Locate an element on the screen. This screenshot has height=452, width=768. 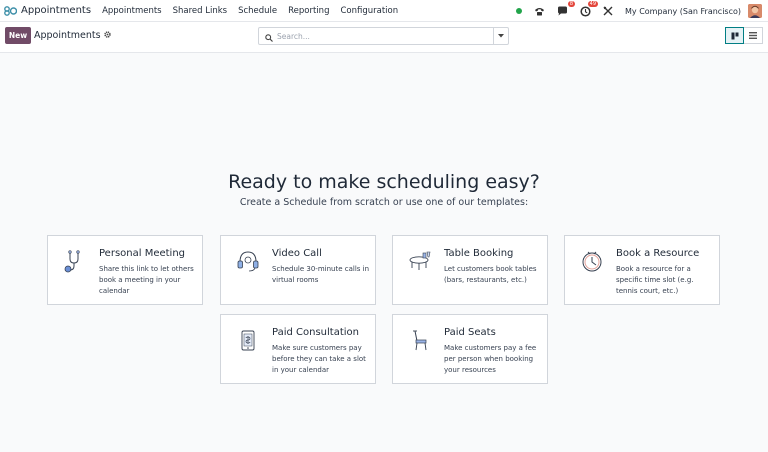
breadcrumb: Appointments is located at coordinates (72, 35).